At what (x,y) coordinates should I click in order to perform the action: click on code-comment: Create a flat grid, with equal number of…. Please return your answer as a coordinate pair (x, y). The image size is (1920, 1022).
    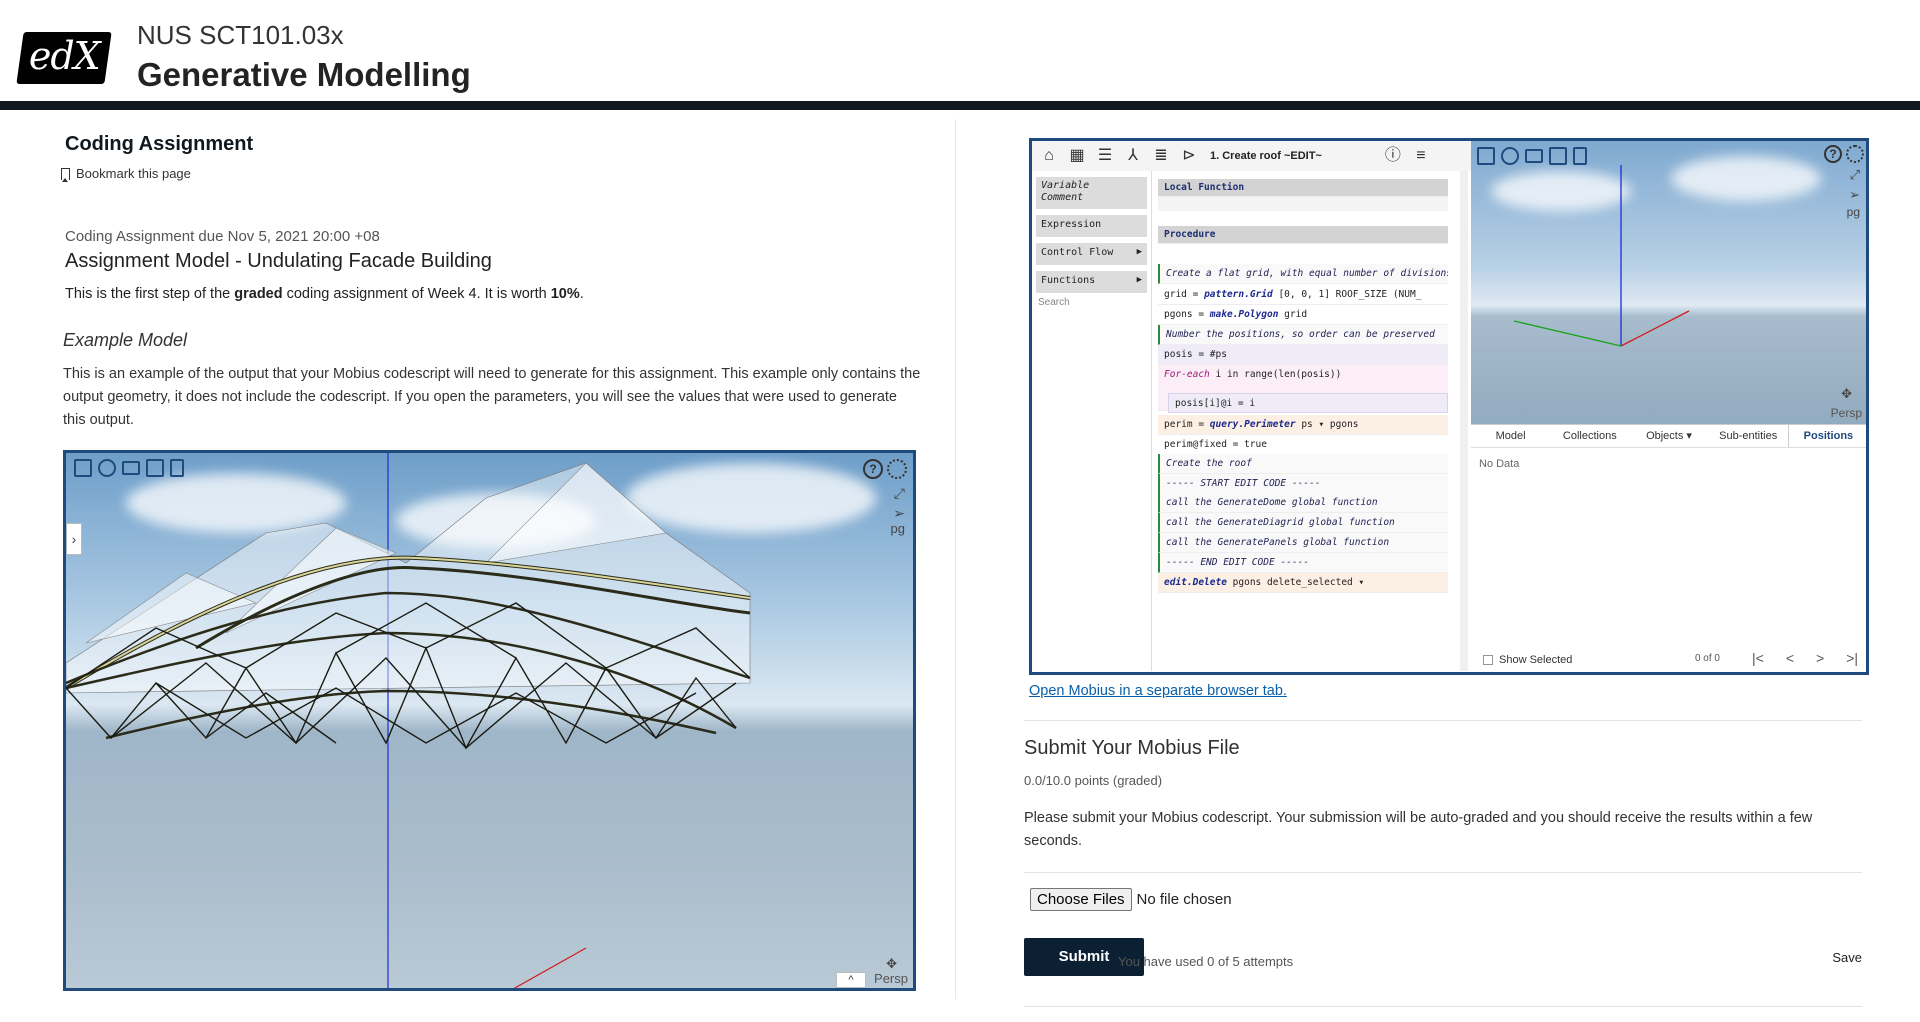
    Looking at the image, I should click on (1303, 274).